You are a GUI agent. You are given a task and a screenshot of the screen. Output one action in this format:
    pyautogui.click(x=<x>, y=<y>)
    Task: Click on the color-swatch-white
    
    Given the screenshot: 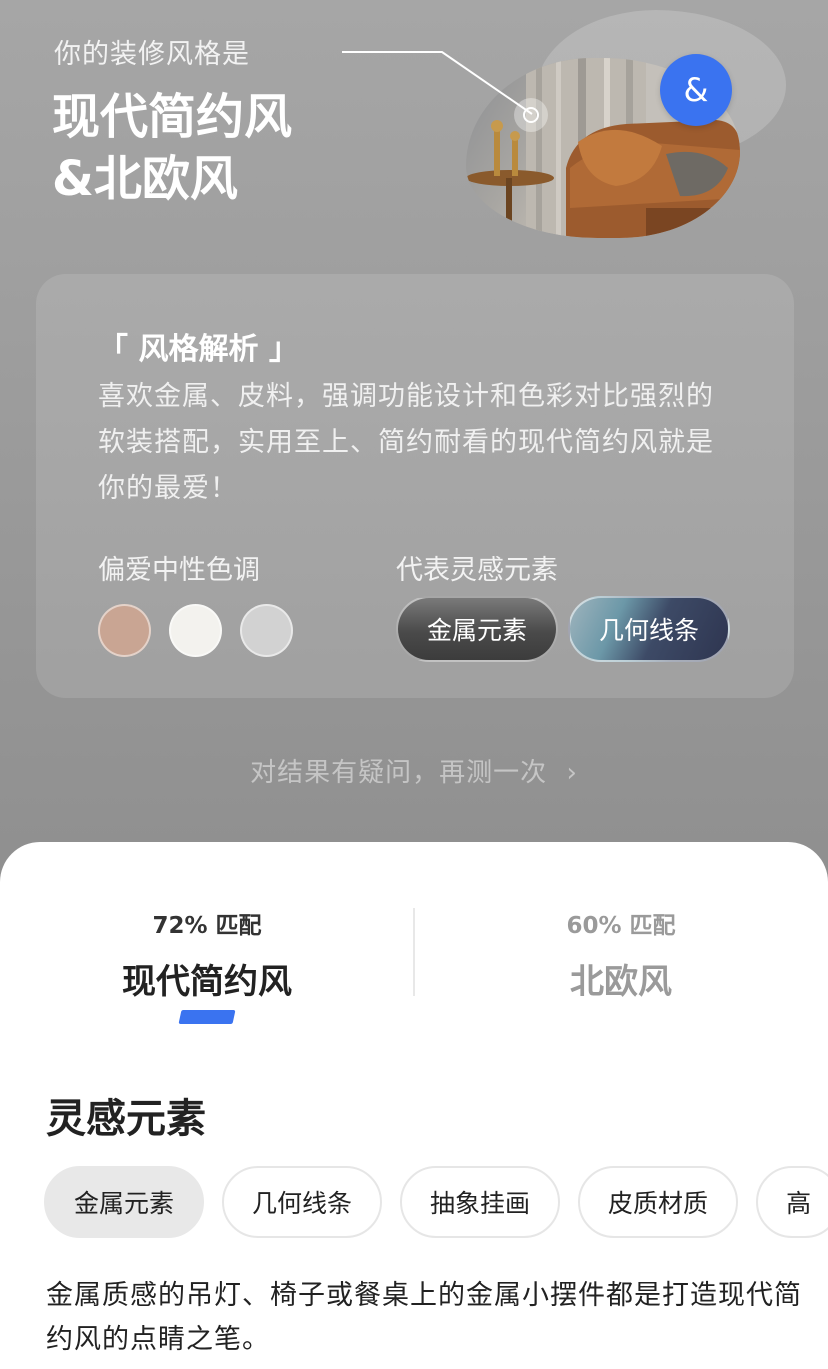 What is the action you would take?
    pyautogui.click(x=195, y=630)
    